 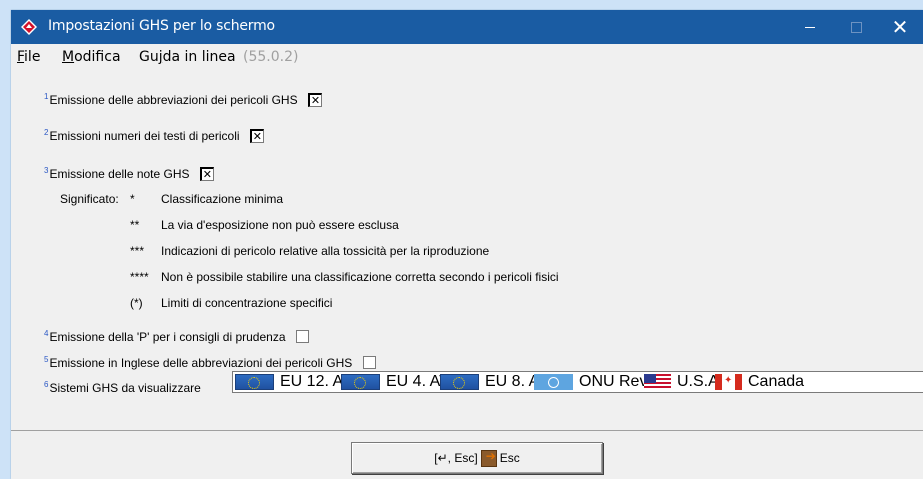 I want to click on version-label: (55.0.2), so click(x=271, y=57).